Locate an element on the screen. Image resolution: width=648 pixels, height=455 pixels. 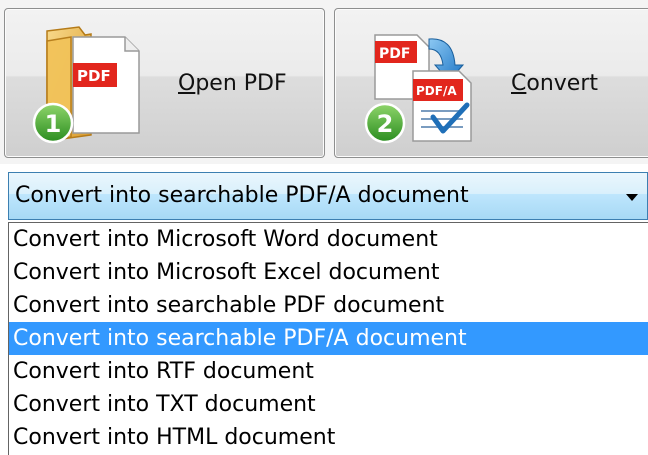
conversion-type-select: Convert into searchable PDF/A document is located at coordinates (328, 196).